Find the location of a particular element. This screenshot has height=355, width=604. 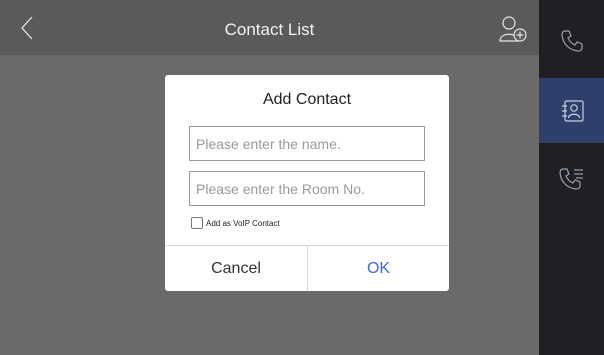

sidebar-item-contacts is located at coordinates (571, 110).